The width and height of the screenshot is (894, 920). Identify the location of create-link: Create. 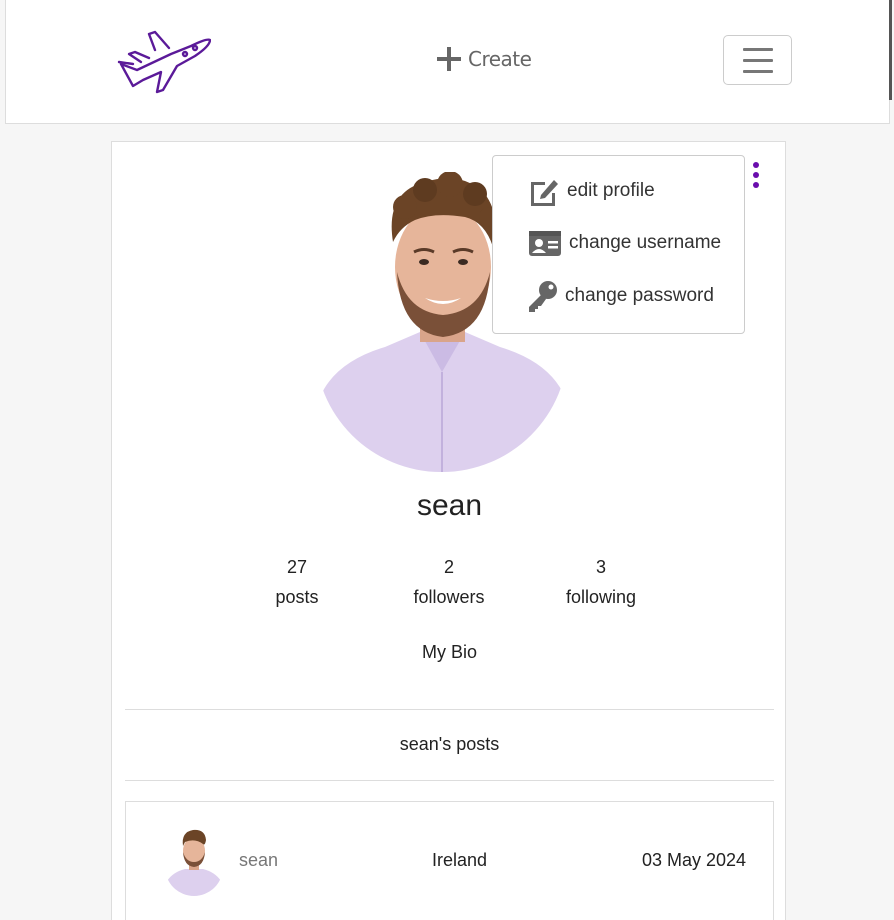
(484, 59).